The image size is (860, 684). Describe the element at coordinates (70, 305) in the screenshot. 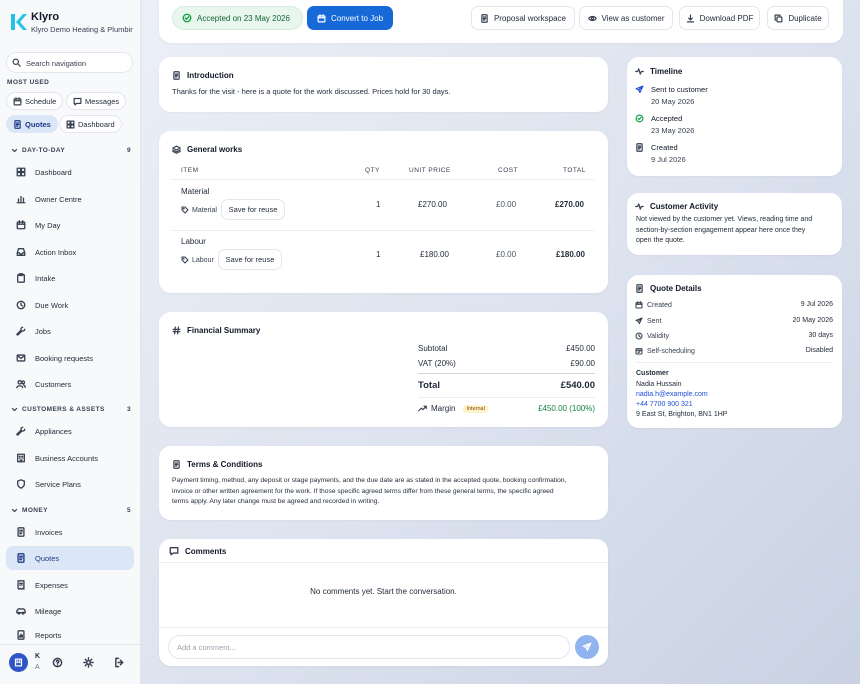

I see `sidebar-item-due-work: Due Work` at that location.